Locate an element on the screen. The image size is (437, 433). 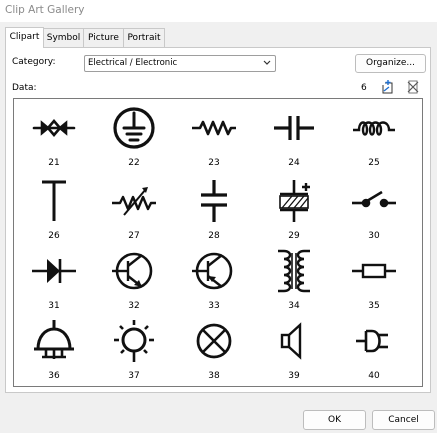
clipart-item-37: 37 is located at coordinates (134, 352).